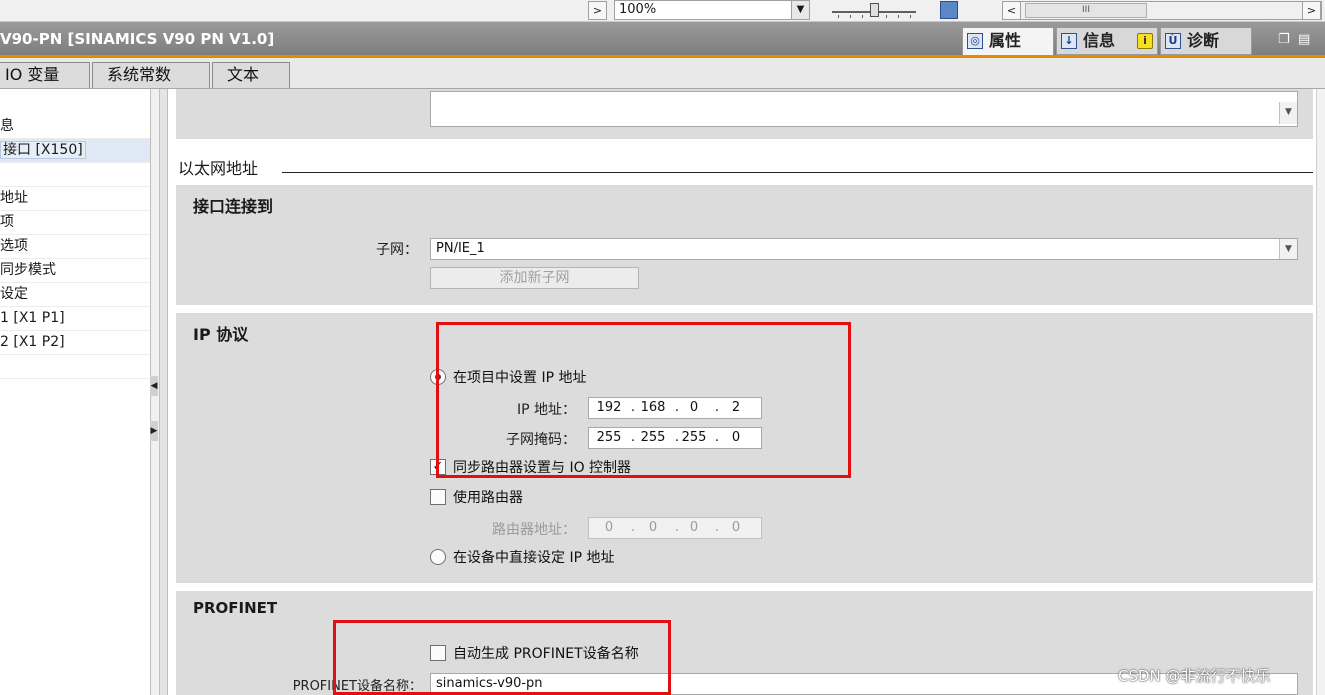 The height and width of the screenshot is (695, 1325). What do you see at coordinates (438, 557) in the screenshot?
I see `radio-set-ip-on-device` at bounding box center [438, 557].